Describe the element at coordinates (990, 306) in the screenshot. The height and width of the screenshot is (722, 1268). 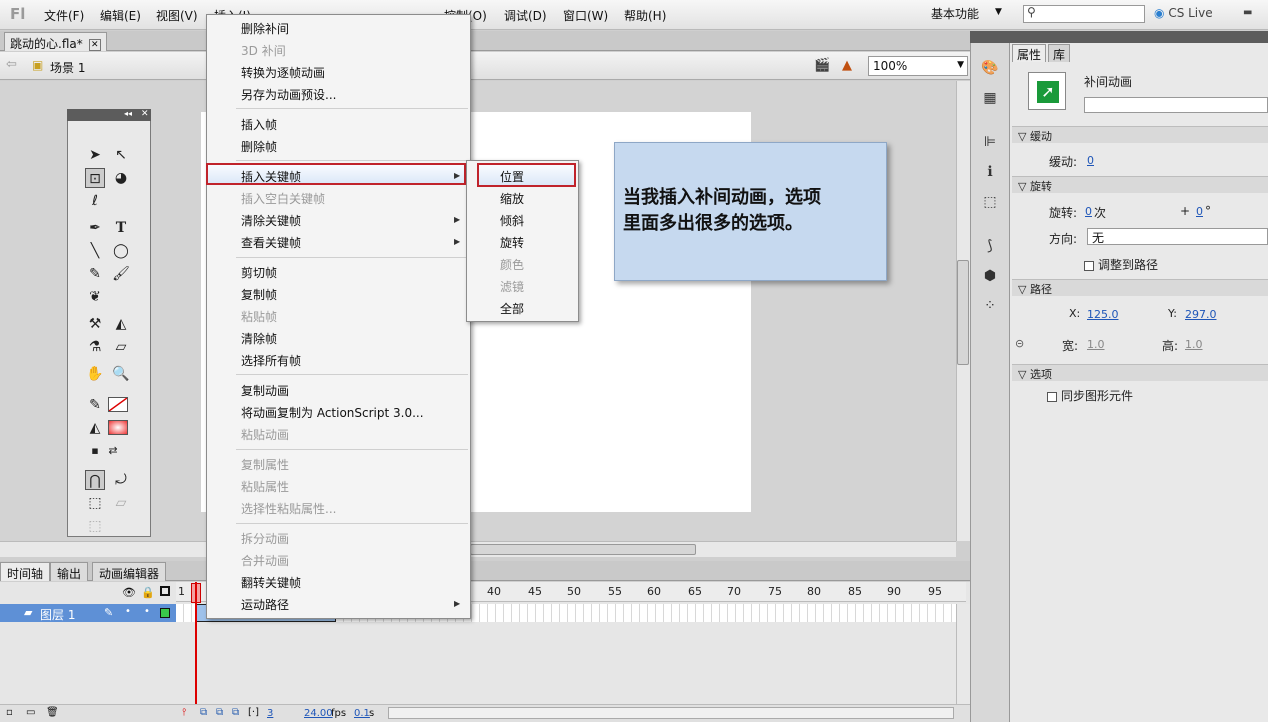
I see `motion-presets-icon: ⁘` at that location.